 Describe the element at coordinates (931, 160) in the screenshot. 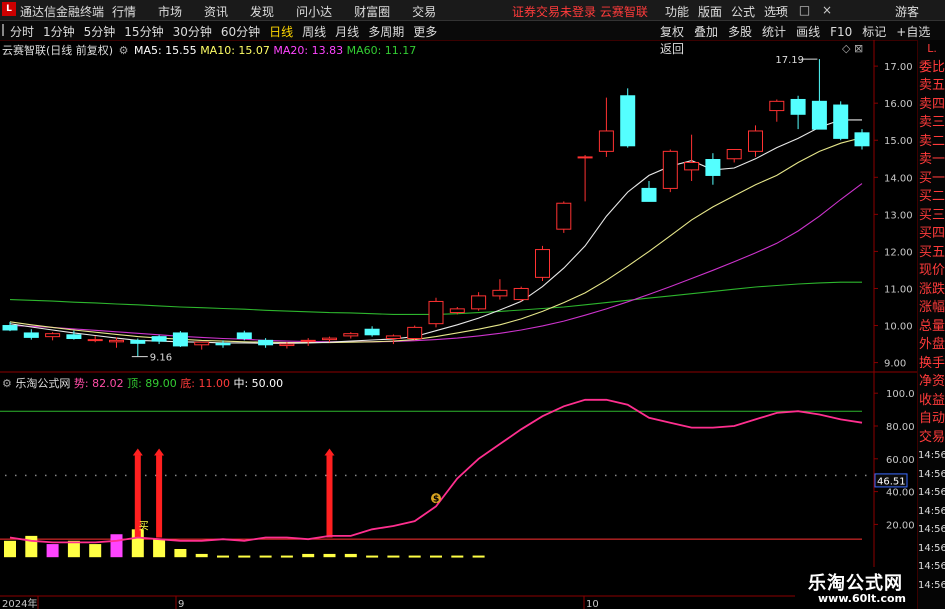

I see `sidebar-item-5: 卖一` at that location.